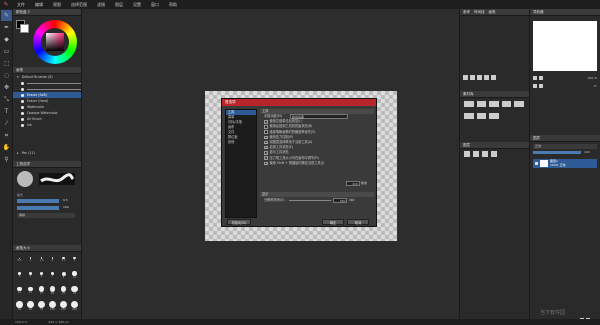  I want to click on menu-layer: 图层, so click(119, 4).